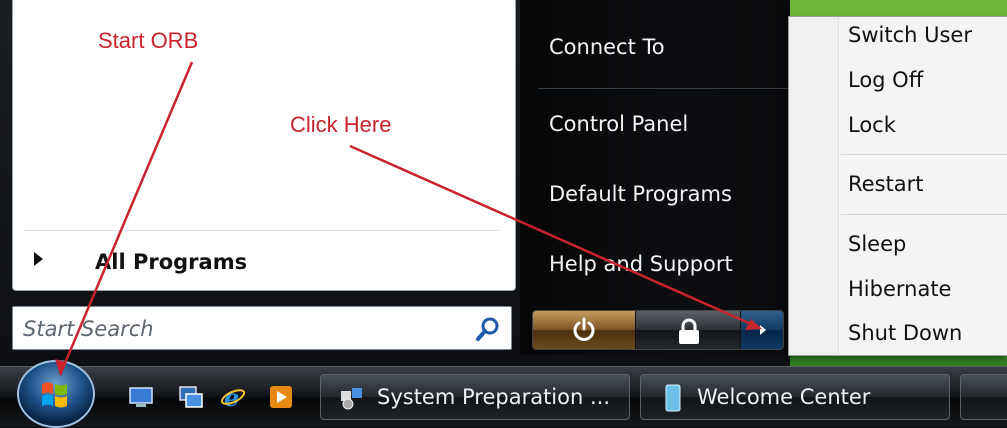 The height and width of the screenshot is (428, 1007). Describe the element at coordinates (663, 88) in the screenshot. I see `places-divider` at that location.